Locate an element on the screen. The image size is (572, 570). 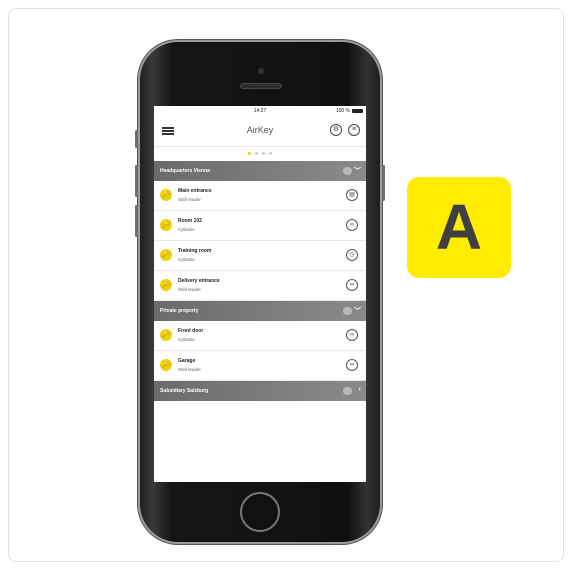
status-time: 14:27 is located at coordinates (260, 111).